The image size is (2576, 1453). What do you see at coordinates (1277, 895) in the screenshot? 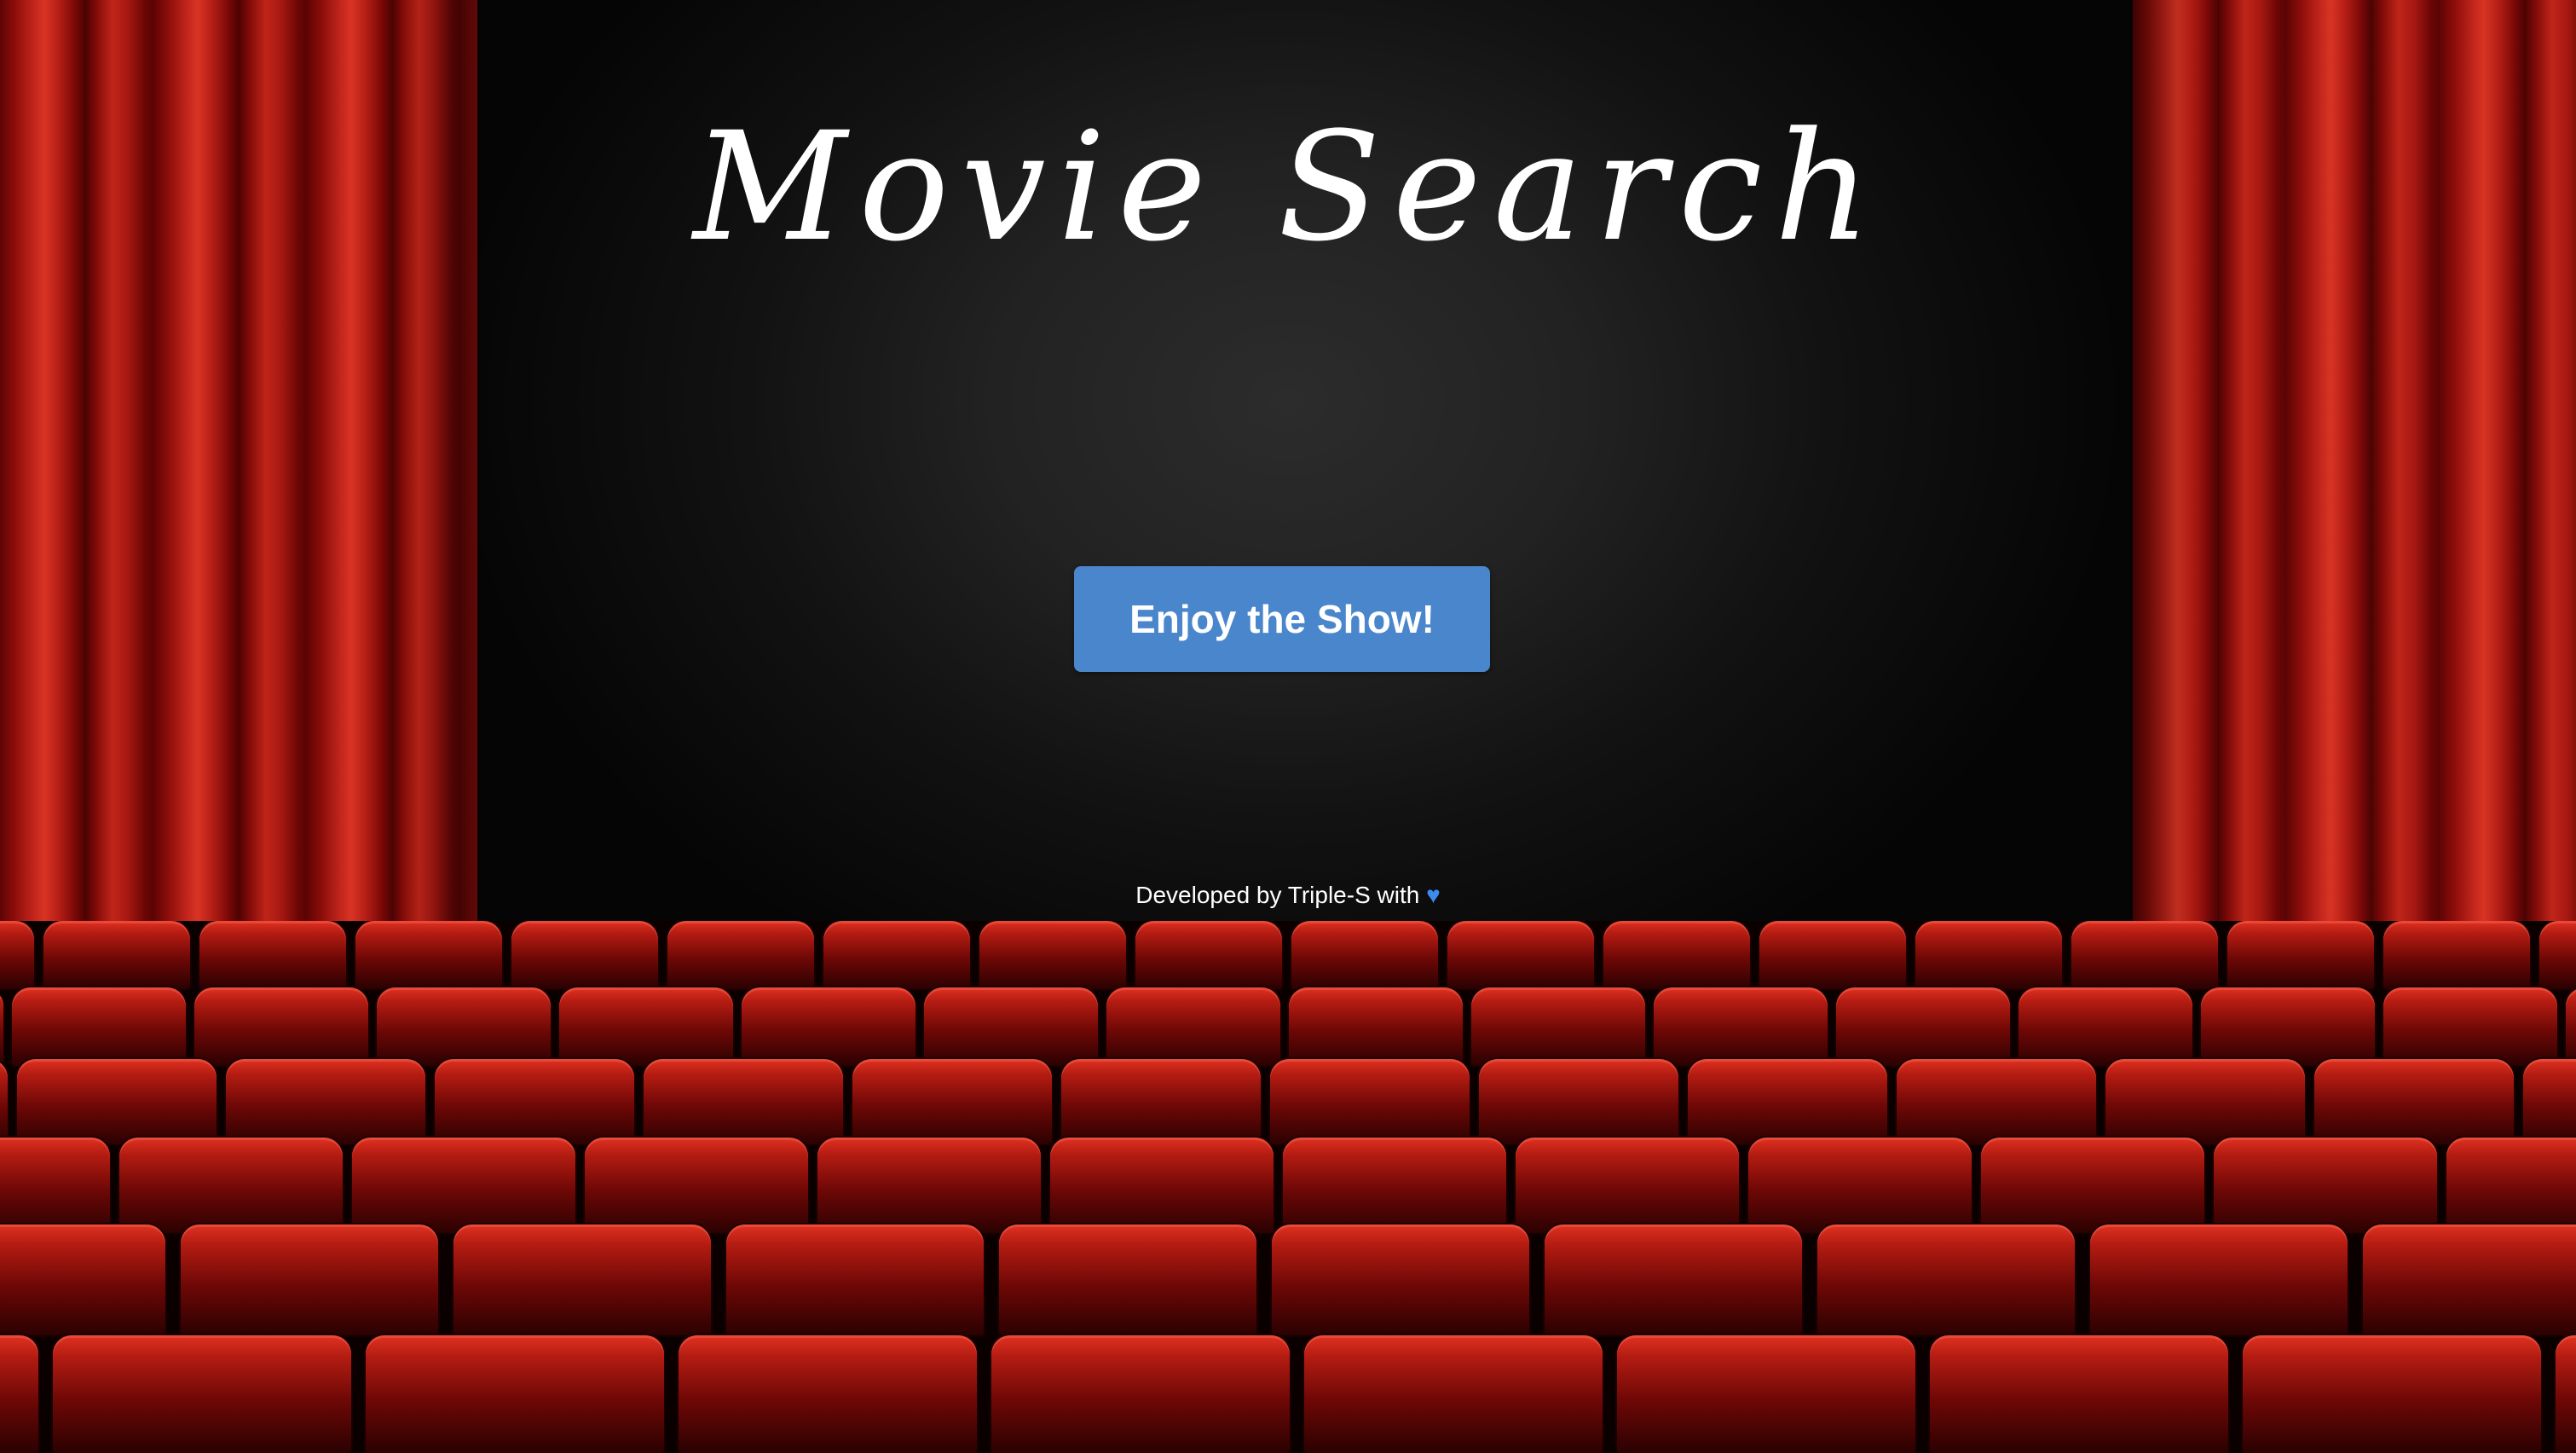
I see `footer-text: Developed by Triple-S with` at bounding box center [1277, 895].